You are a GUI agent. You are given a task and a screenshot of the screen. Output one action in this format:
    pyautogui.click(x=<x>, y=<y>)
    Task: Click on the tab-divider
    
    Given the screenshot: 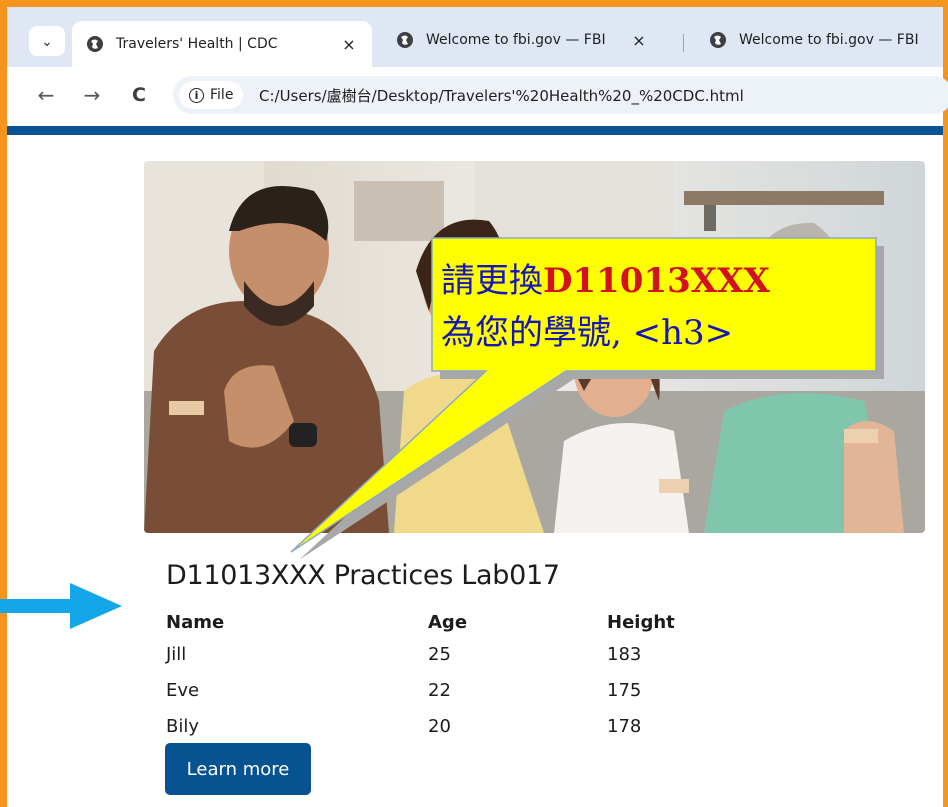 What is the action you would take?
    pyautogui.click(x=683, y=43)
    